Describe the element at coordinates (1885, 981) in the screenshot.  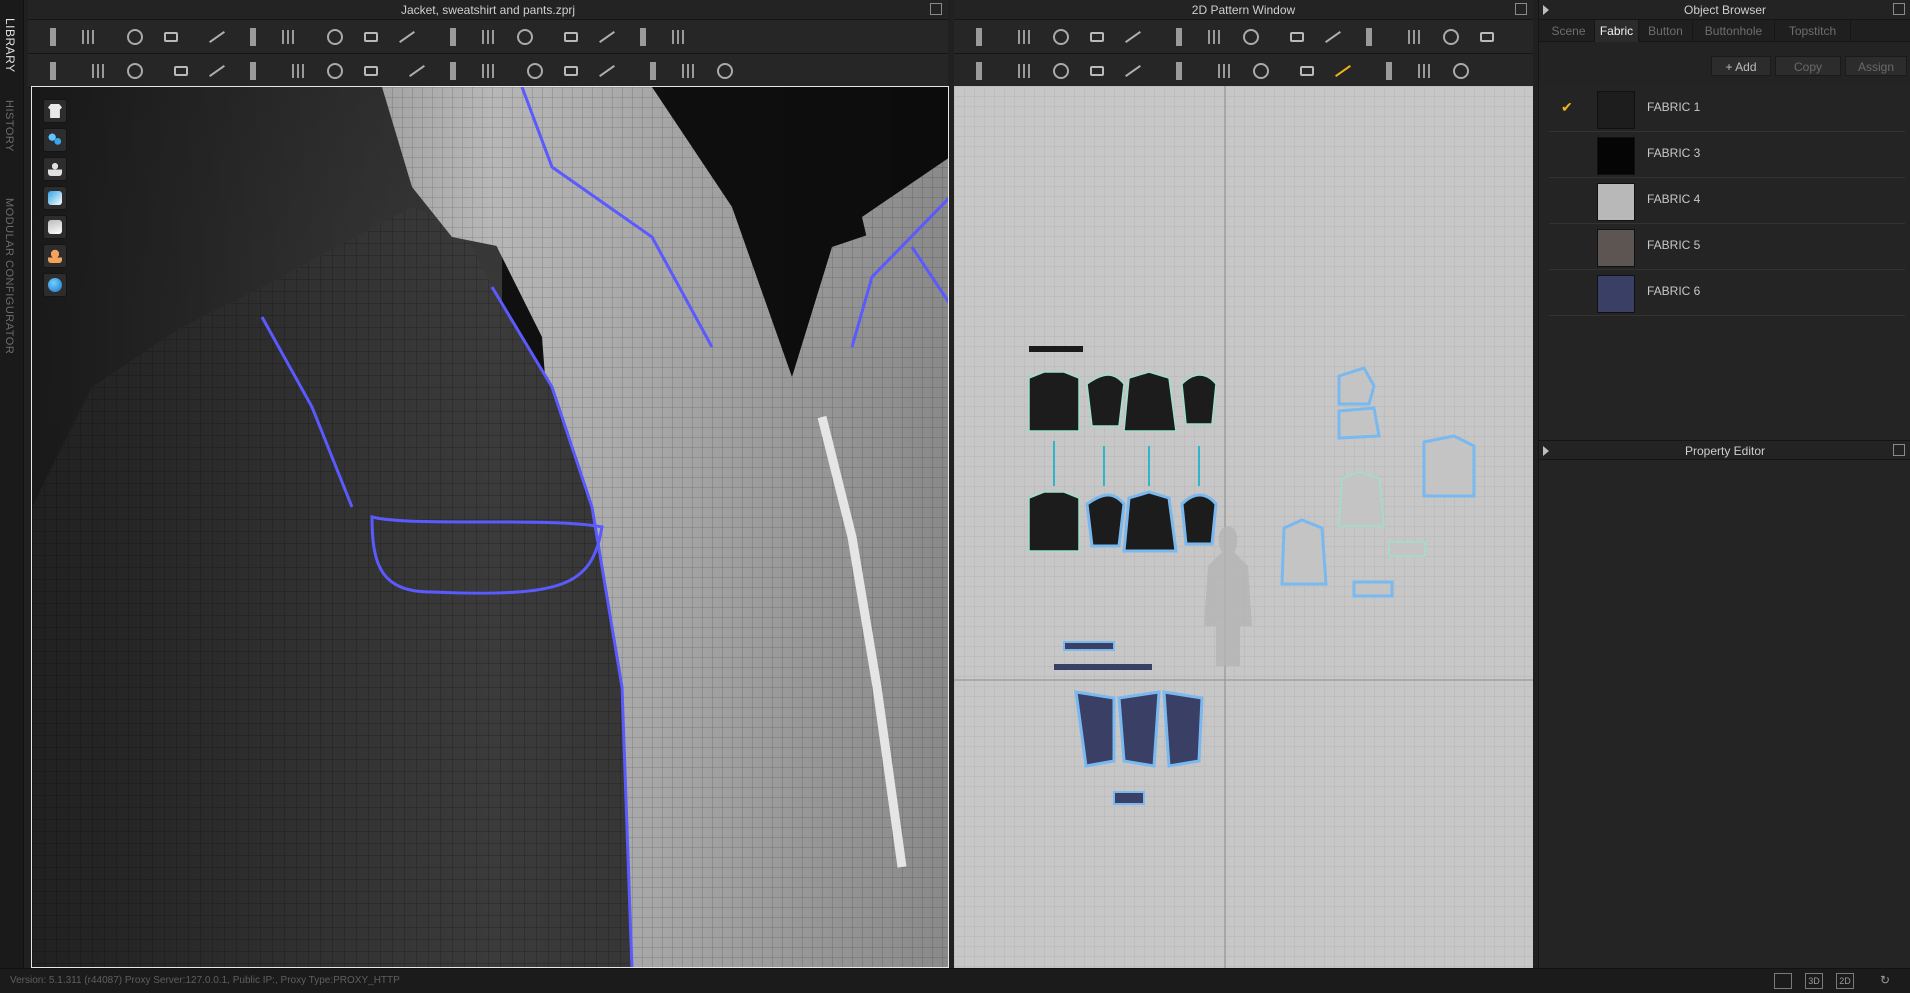
I see `refresh-icon: ↻` at that location.